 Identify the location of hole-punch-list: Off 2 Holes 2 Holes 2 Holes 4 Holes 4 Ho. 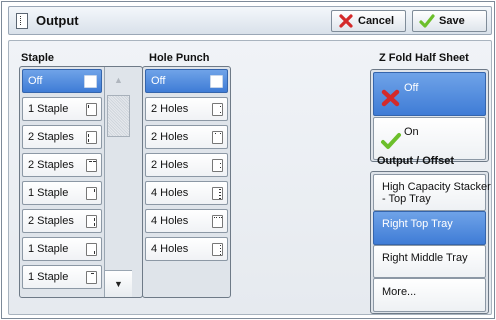
(186, 182).